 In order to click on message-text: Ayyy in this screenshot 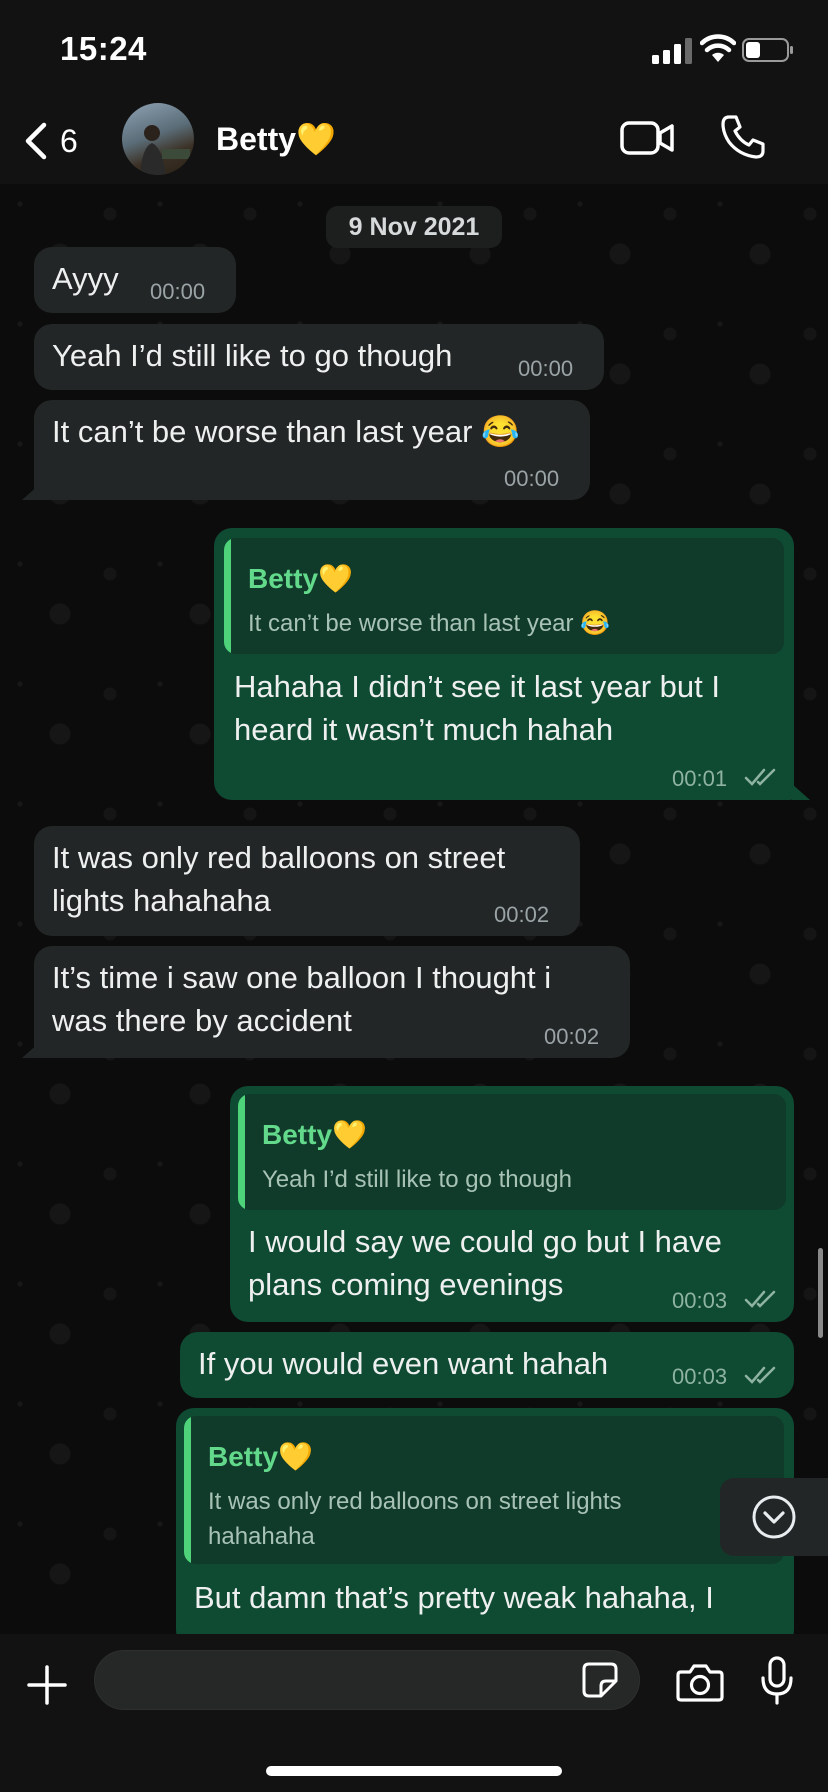, I will do `click(85, 278)`.